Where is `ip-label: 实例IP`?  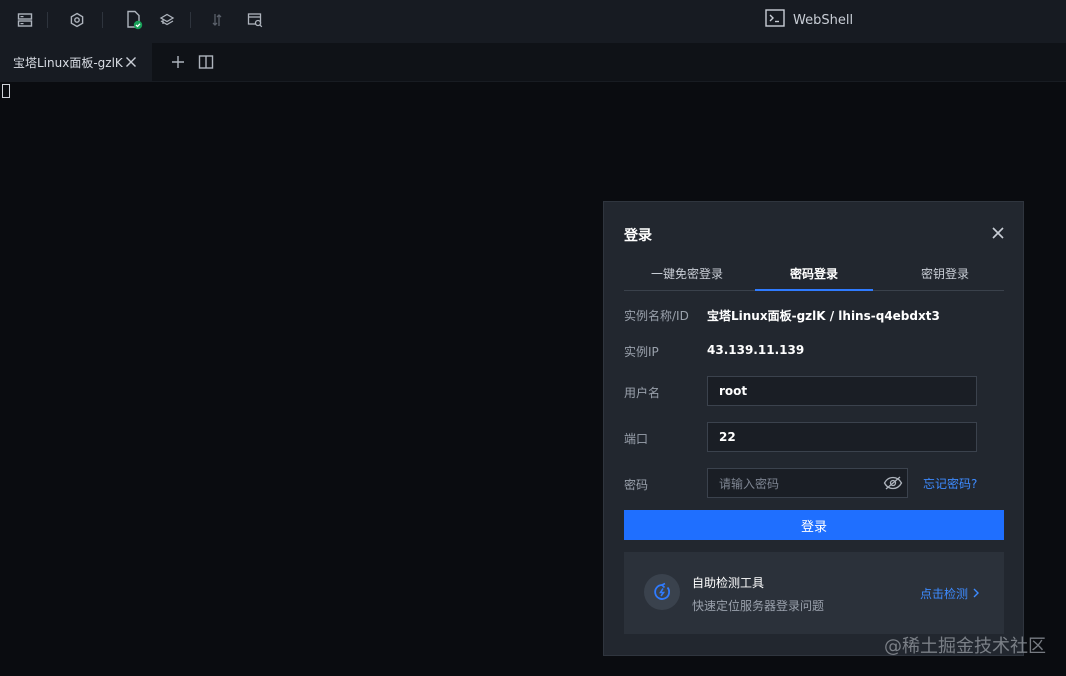 ip-label: 实例IP is located at coordinates (641, 352).